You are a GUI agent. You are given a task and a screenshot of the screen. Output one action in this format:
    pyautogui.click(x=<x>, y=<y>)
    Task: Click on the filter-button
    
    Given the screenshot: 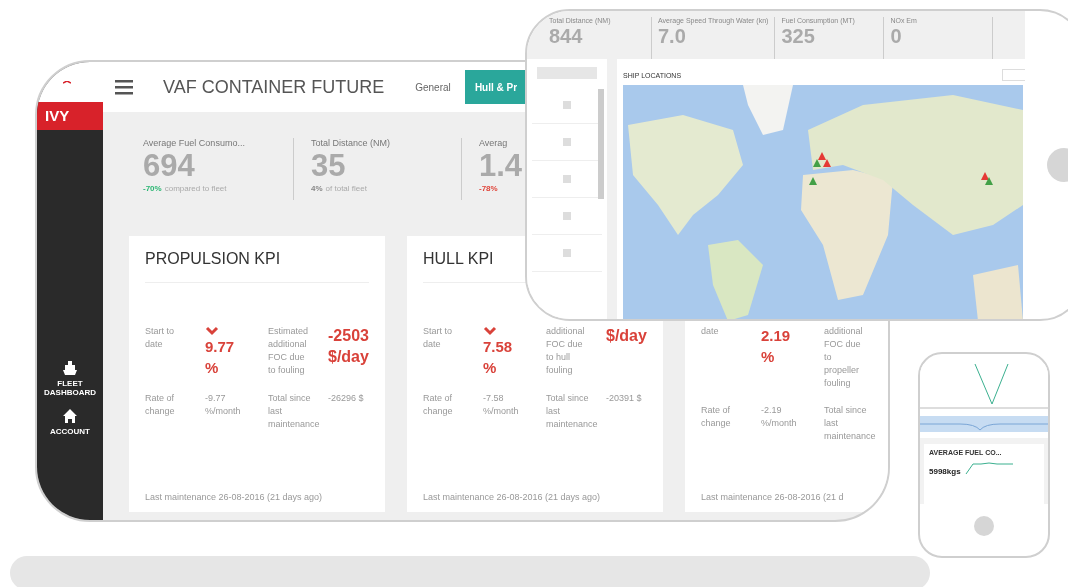 What is the action you would take?
    pyautogui.click(x=567, y=73)
    